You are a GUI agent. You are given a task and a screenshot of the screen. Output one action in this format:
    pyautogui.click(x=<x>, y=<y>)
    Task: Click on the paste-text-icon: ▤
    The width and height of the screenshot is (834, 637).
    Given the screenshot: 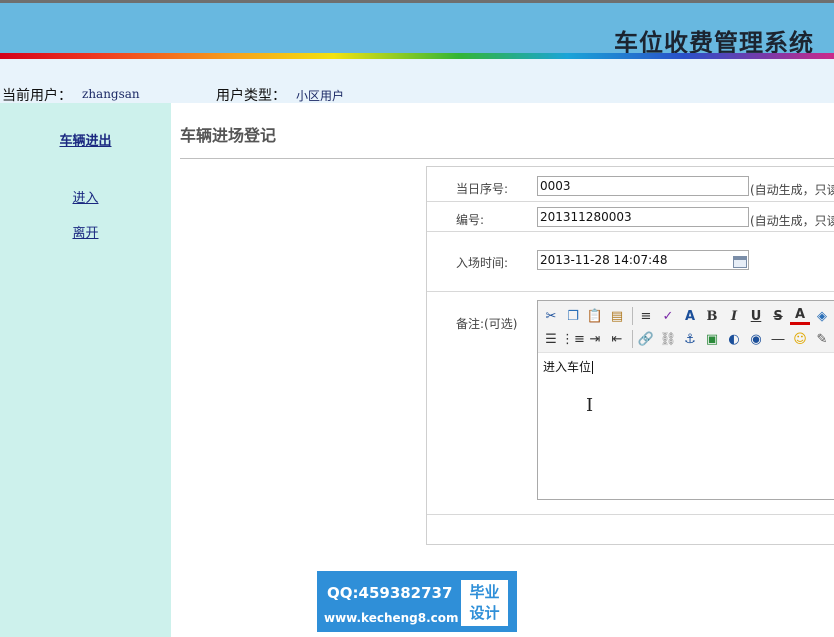 What is the action you would take?
    pyautogui.click(x=617, y=316)
    